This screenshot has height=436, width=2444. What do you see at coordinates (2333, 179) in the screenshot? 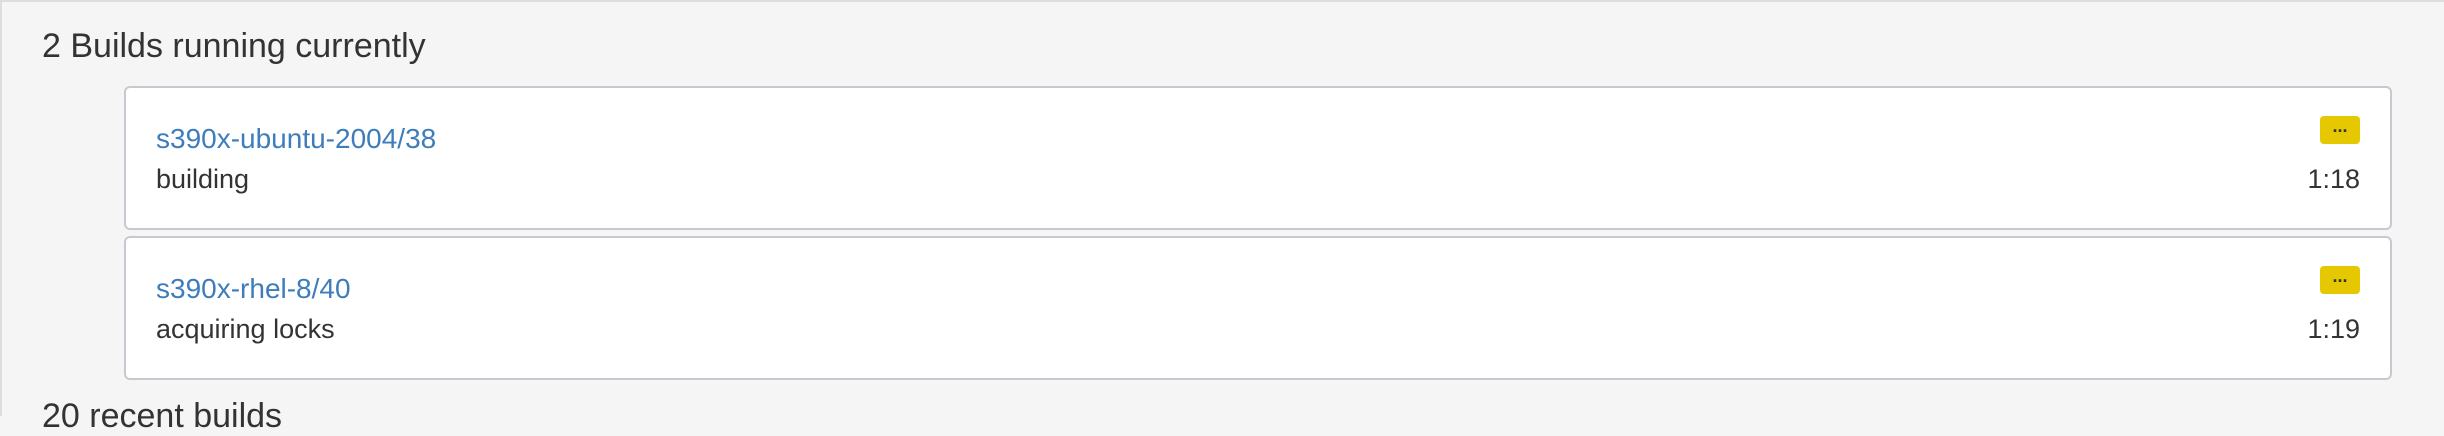
I see `build-duration: 1:18` at bounding box center [2333, 179].